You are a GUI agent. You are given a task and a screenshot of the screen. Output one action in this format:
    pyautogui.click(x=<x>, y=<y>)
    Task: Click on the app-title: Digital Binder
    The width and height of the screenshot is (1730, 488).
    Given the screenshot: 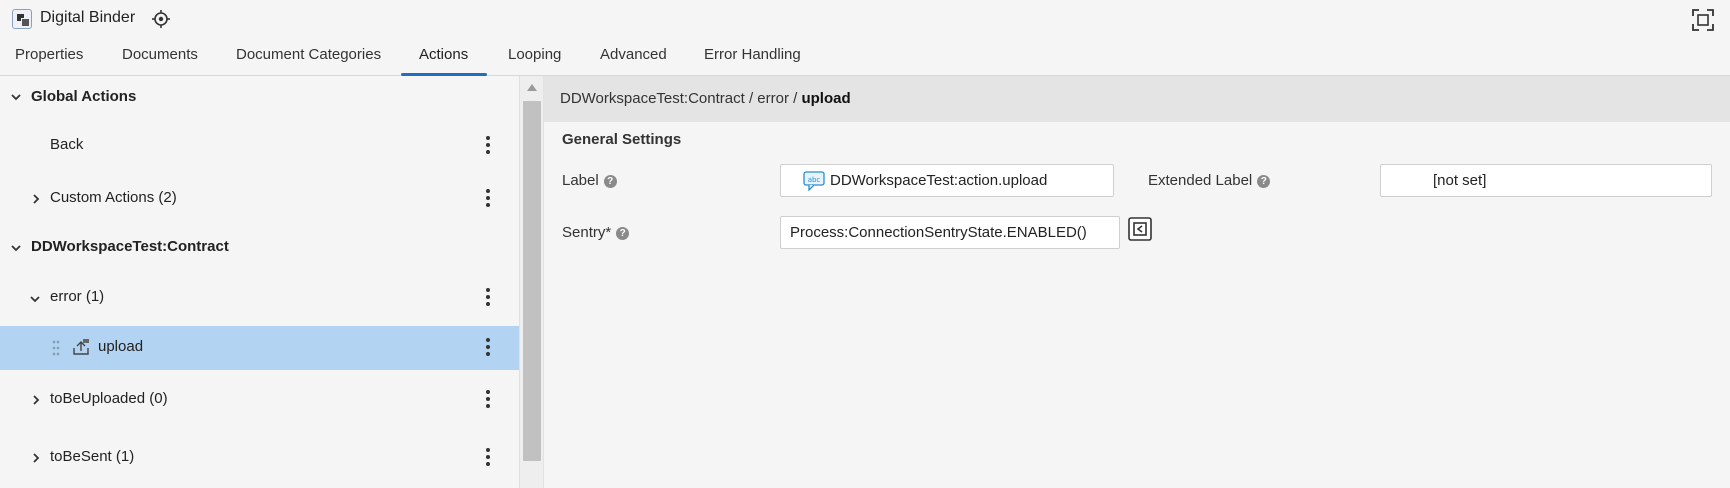 What is the action you would take?
    pyautogui.click(x=88, y=17)
    